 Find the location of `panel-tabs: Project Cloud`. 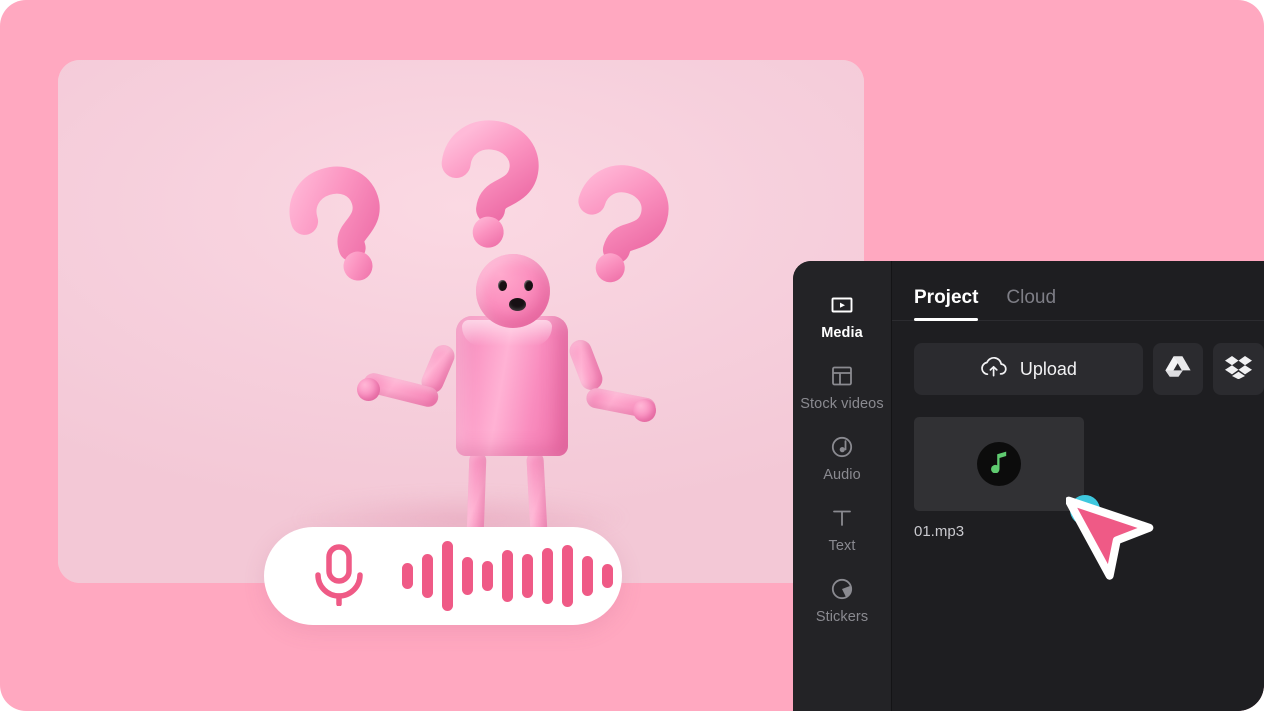

panel-tabs: Project Cloud is located at coordinates (1078, 291).